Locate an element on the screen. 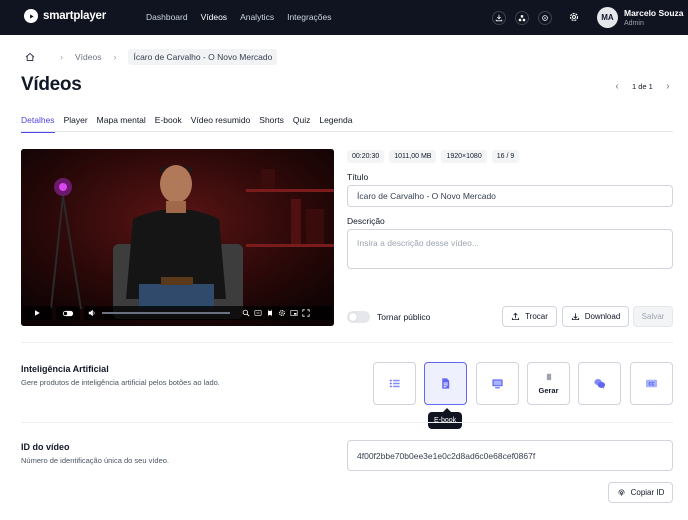 This screenshot has height=520, width=688. generate-label: Gerar is located at coordinates (548, 390).